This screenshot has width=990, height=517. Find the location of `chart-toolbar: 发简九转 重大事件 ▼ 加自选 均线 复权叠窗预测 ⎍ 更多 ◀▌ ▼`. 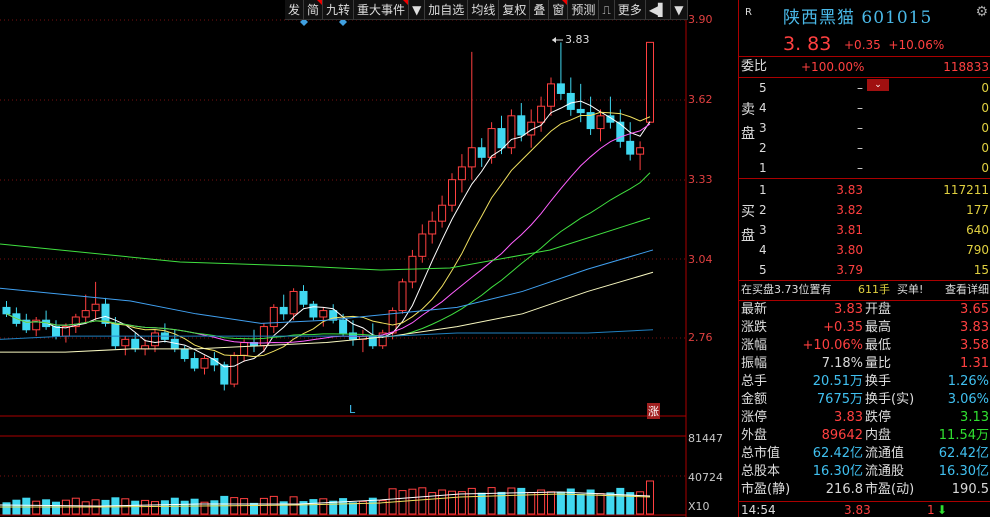

chart-toolbar: 发简九转 重大事件 ▼ 加自选 均线 复权叠窗预测 ⎍ 更多 ◀▌ ▼ is located at coordinates (486, 10).